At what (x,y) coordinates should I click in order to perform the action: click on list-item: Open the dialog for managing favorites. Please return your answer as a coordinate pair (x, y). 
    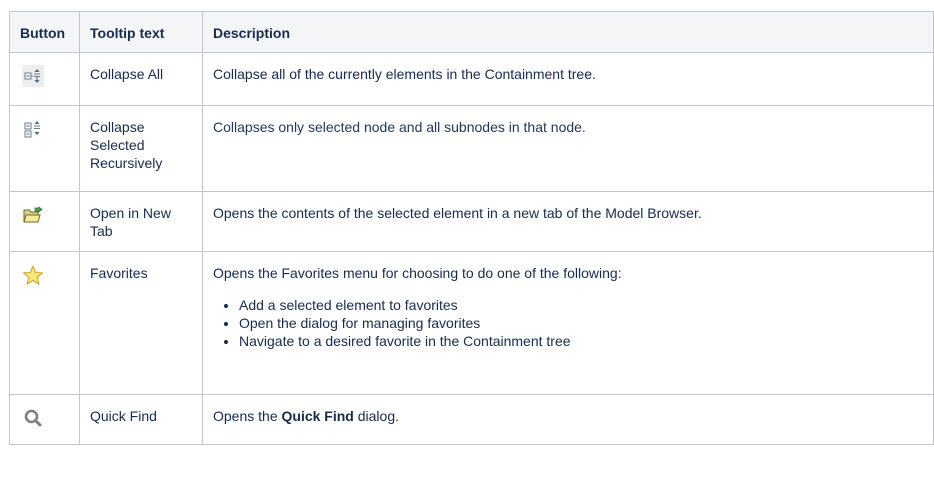
    Looking at the image, I should click on (581, 323).